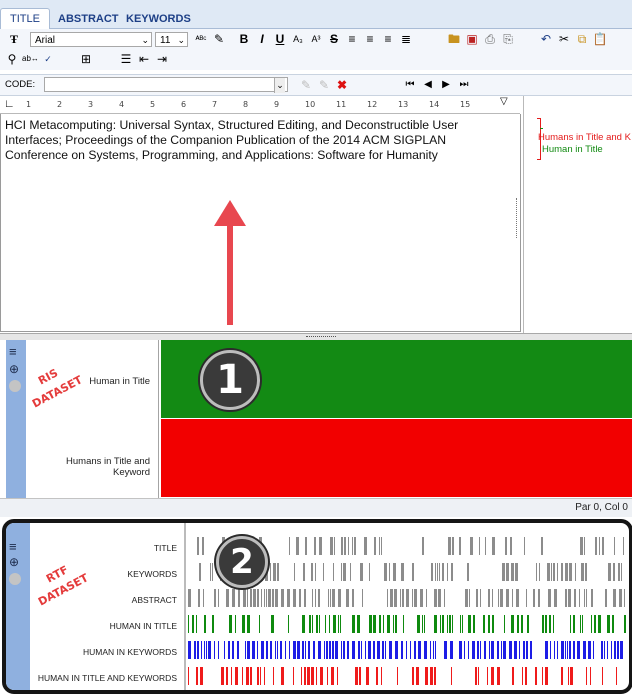  Describe the element at coordinates (564, 39) in the screenshot. I see `cut-icon: ✂` at that location.